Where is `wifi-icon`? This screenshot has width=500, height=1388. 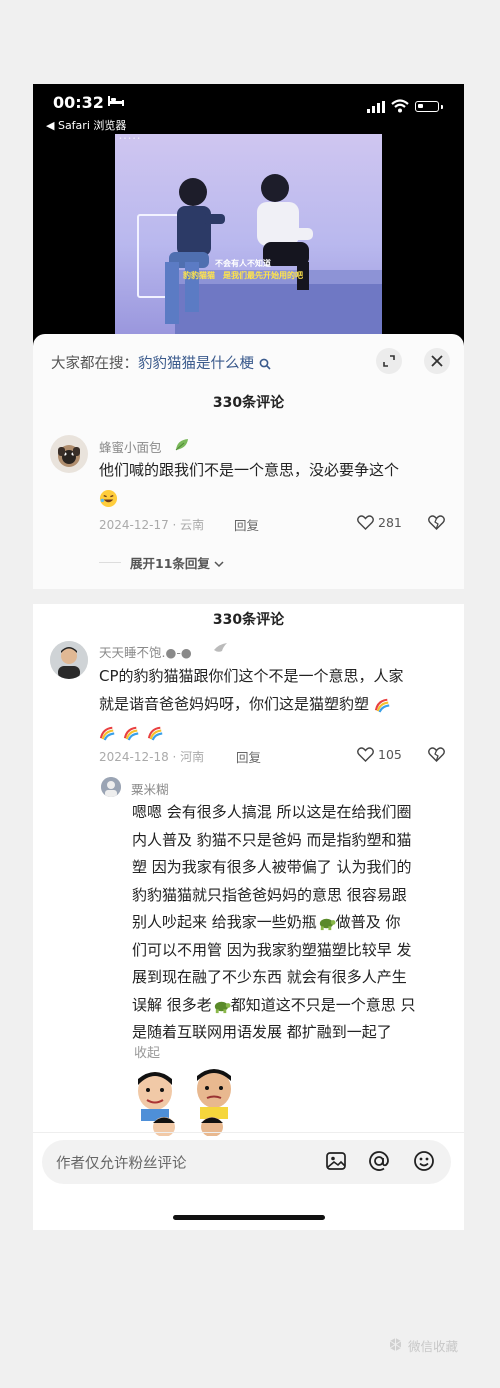
wifi-icon is located at coordinates (400, 106).